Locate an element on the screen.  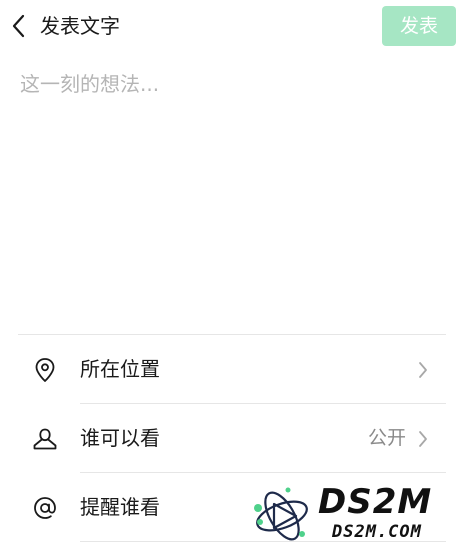
option-label: 所在位置 is located at coordinates (120, 369).